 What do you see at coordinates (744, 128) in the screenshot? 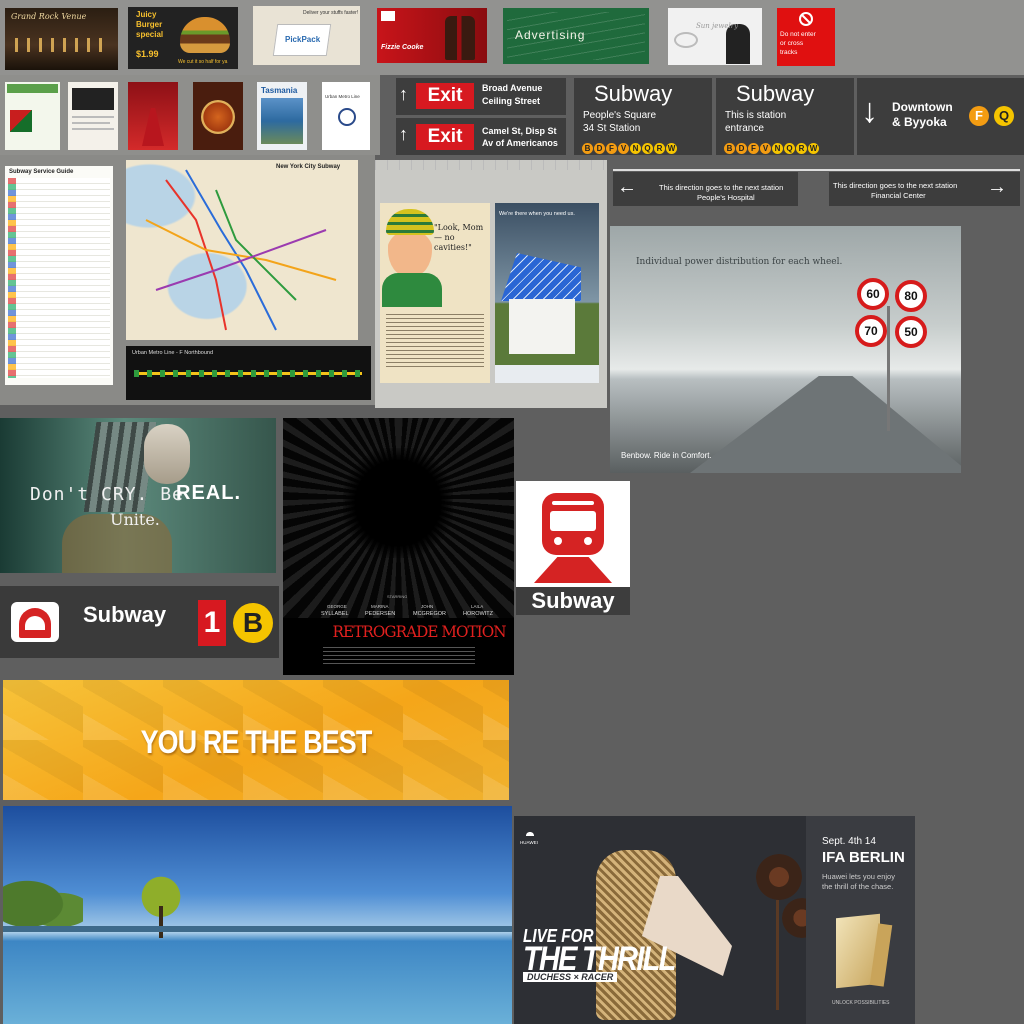
I see `station-sub-2: entrance` at bounding box center [744, 128].